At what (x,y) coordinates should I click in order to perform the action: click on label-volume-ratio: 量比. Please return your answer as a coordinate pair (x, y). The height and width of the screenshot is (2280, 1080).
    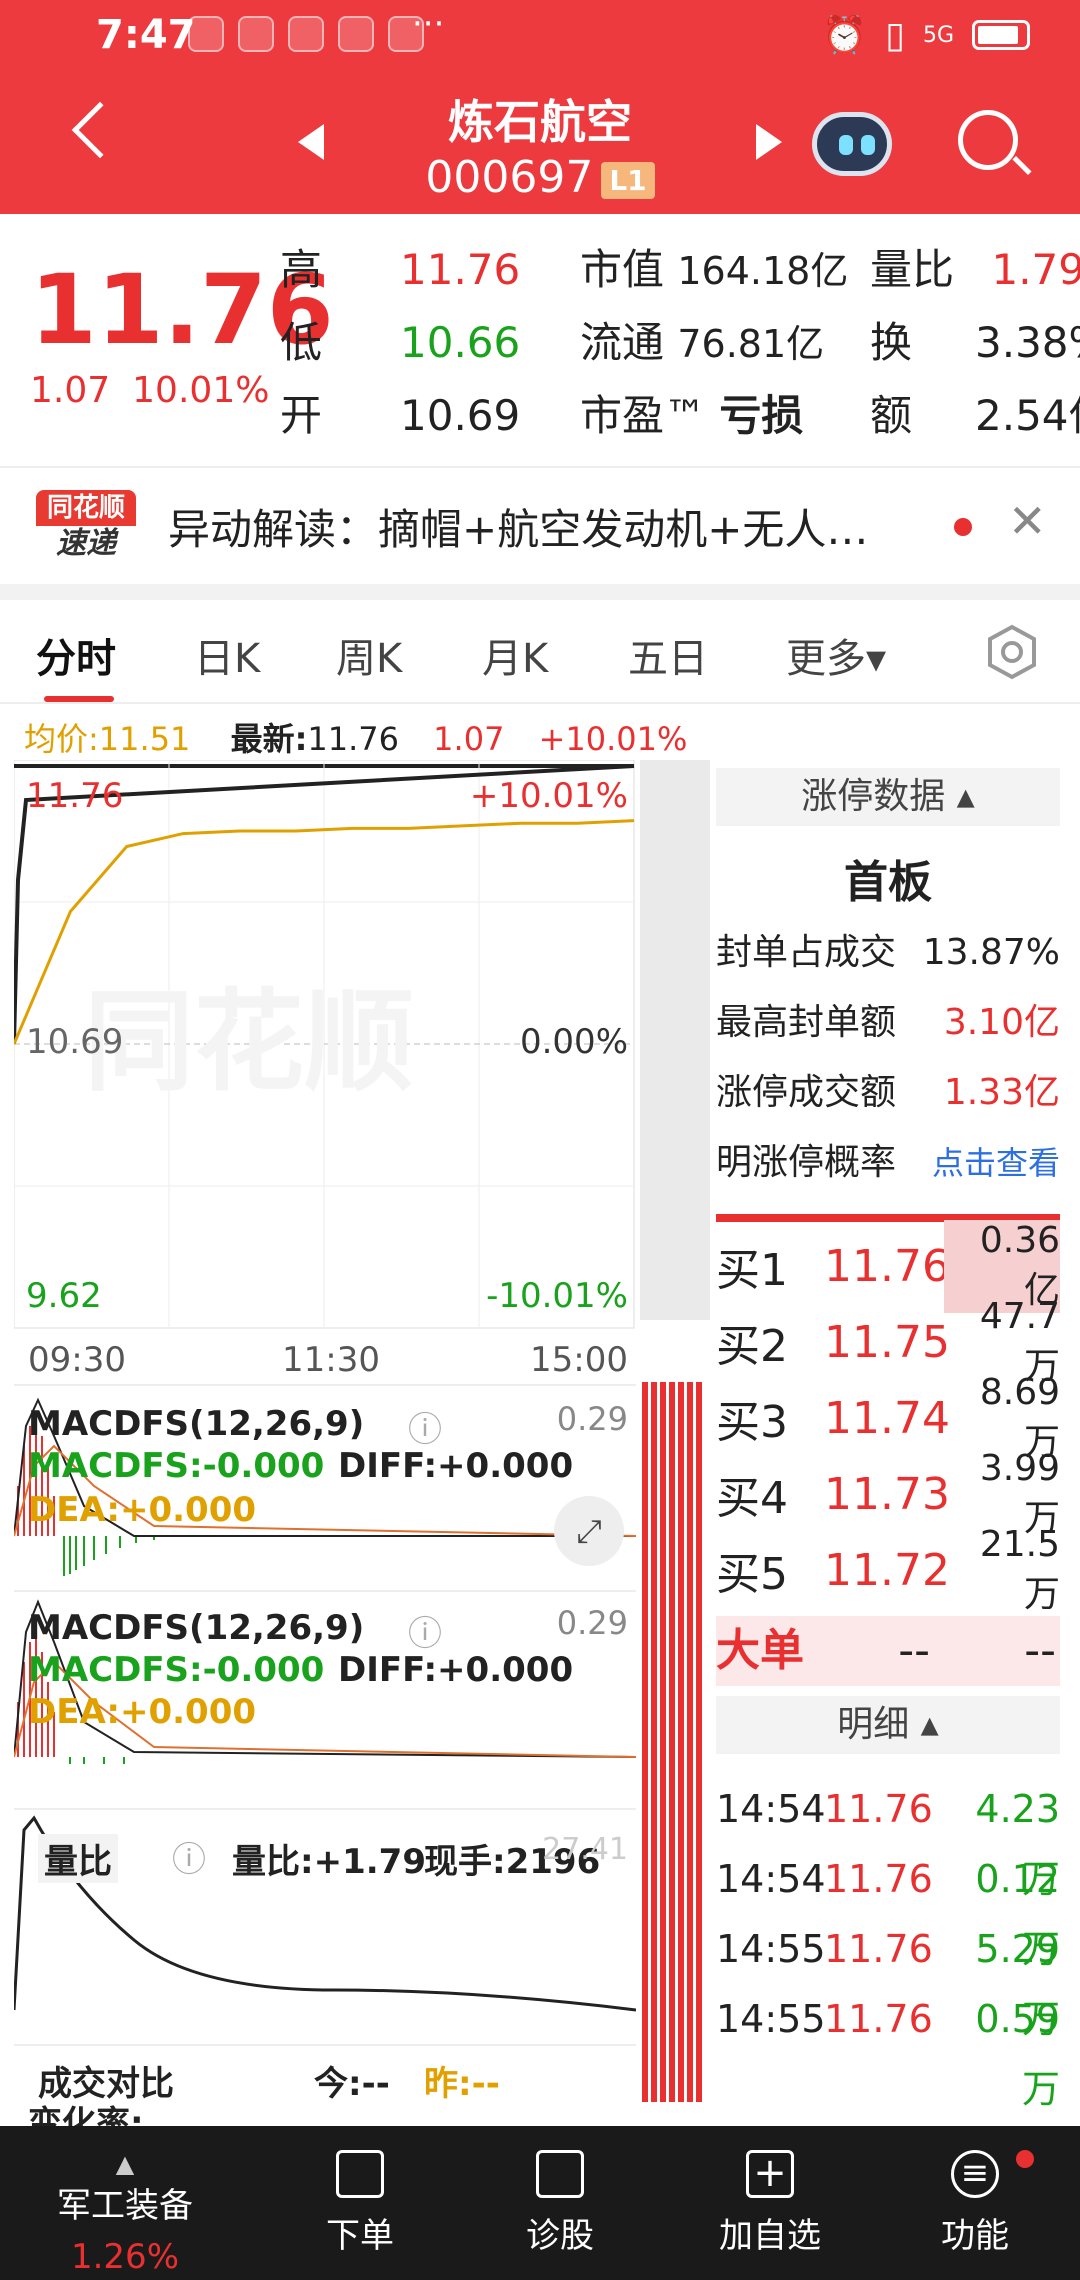
    Looking at the image, I should click on (912, 269).